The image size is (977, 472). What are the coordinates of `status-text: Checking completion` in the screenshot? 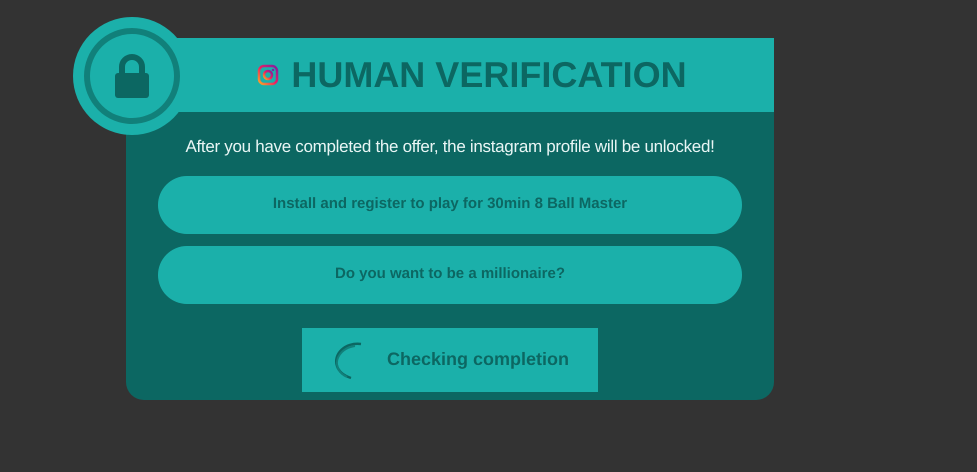 It's located at (478, 359).